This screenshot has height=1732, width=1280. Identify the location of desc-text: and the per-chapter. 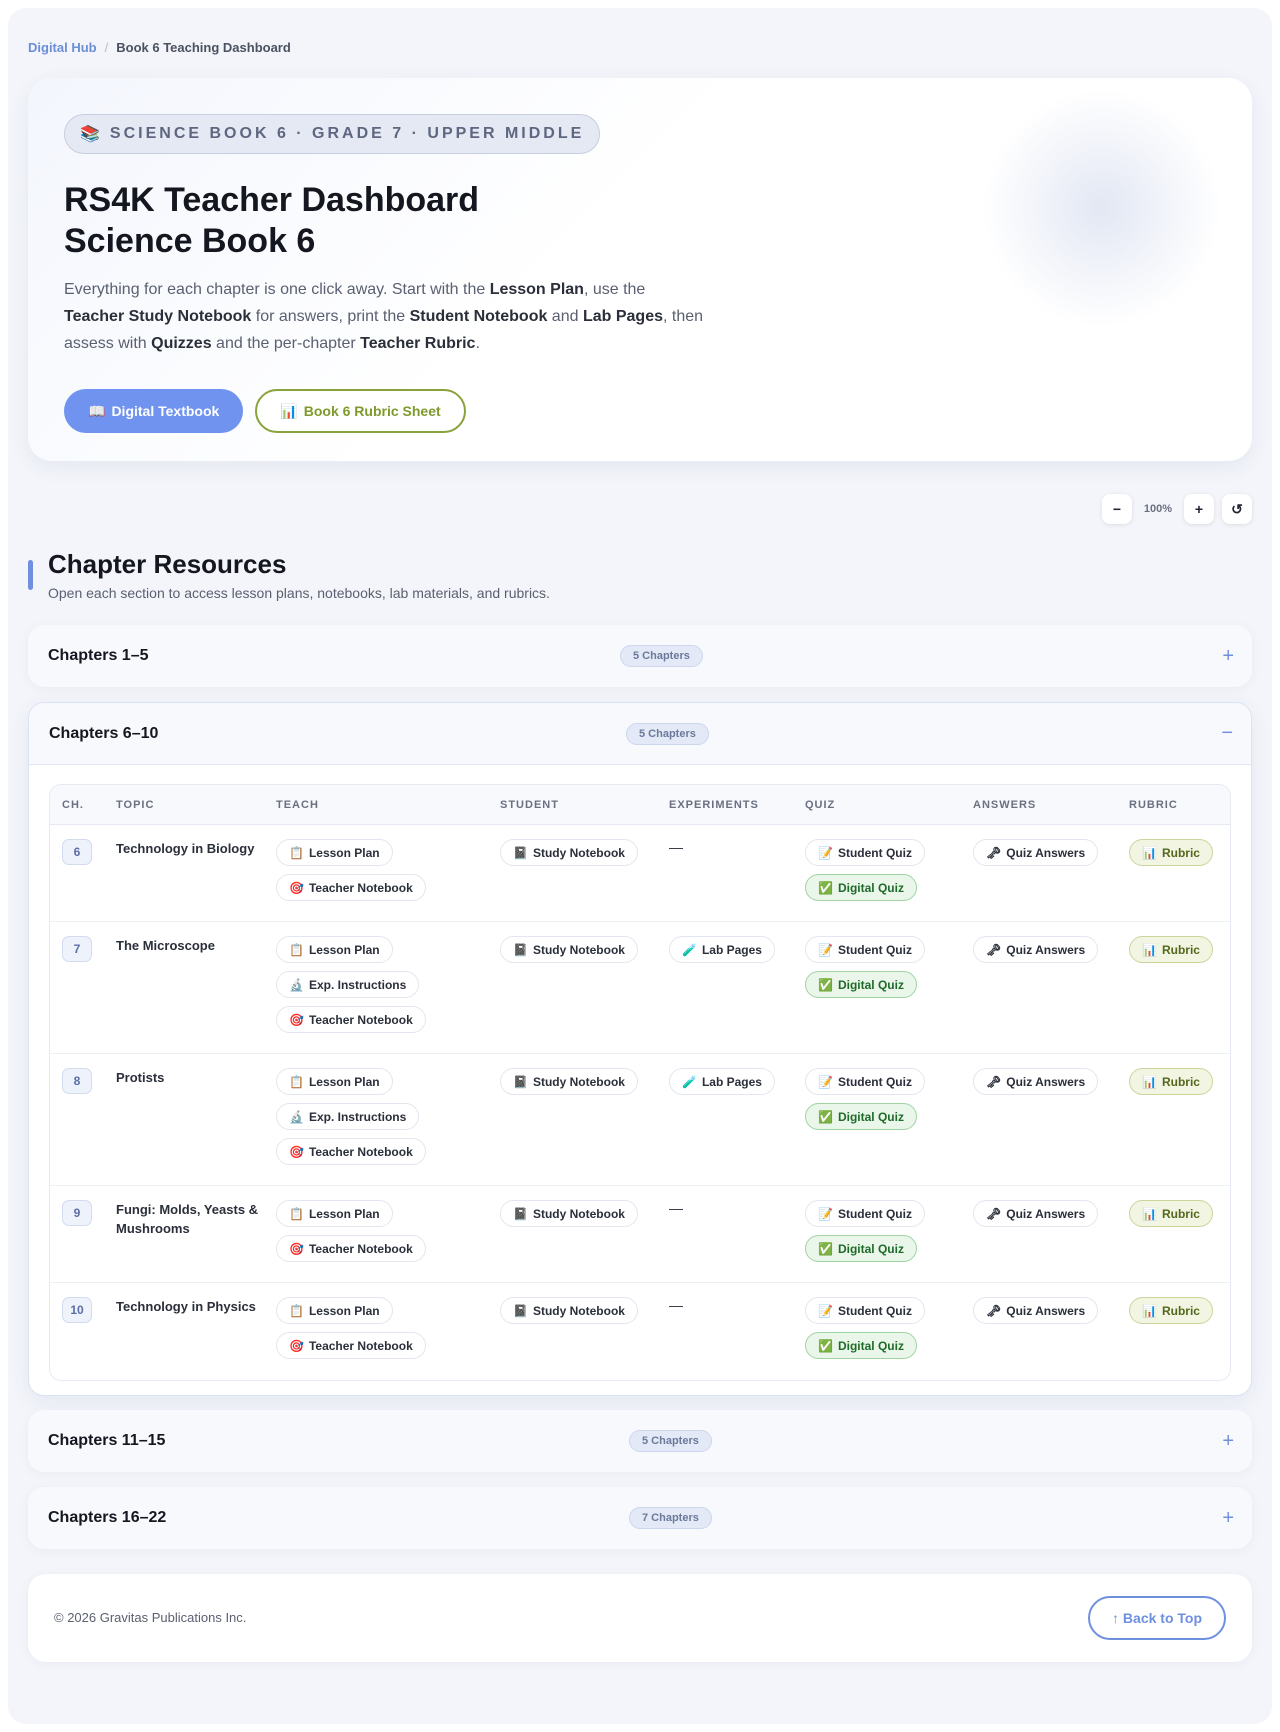
(286, 343).